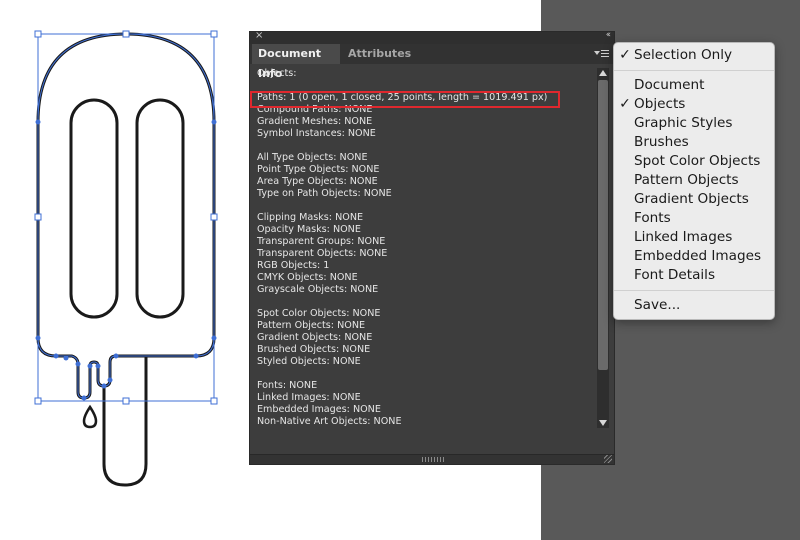 This screenshot has height=540, width=800. I want to click on menu-item-label: Pattern Objects, so click(686, 180).